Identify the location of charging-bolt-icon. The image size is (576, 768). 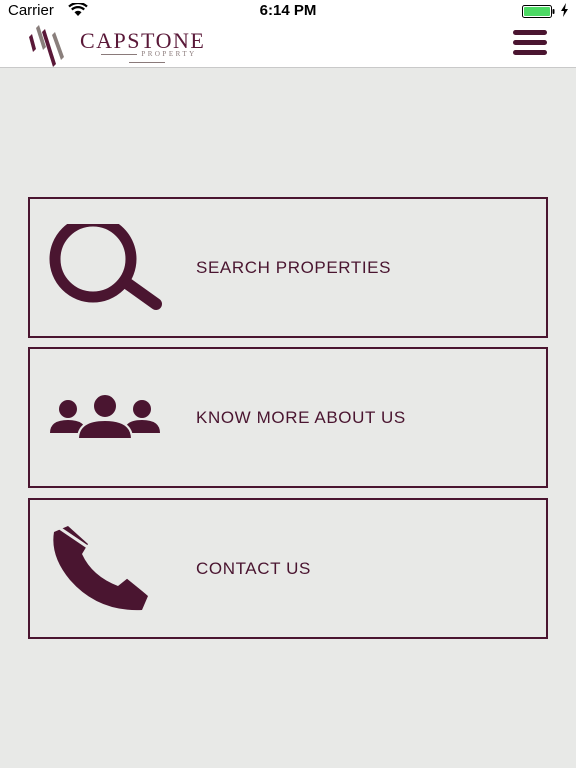
(564, 10).